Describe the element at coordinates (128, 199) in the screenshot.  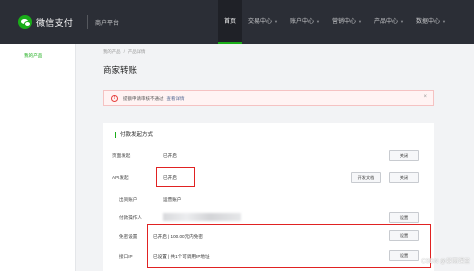
I see `row-label-funding-account: 出资账户` at that location.